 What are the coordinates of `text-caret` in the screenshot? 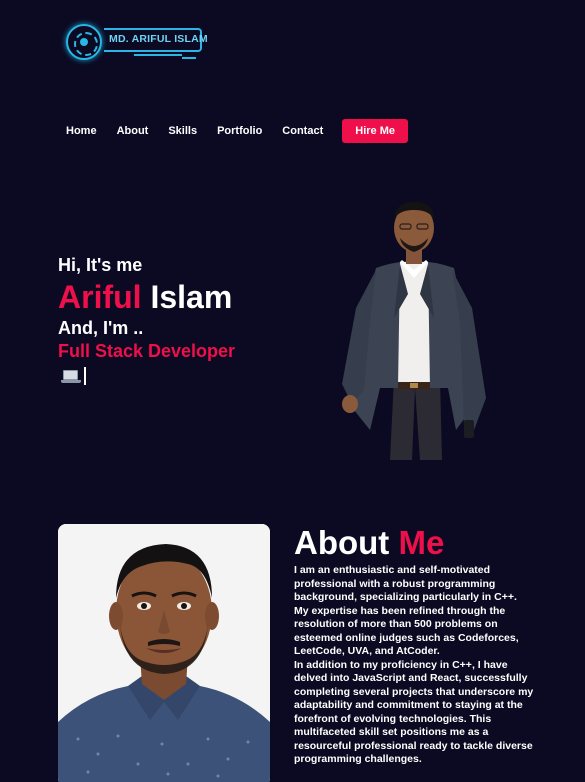 It's located at (85, 376).